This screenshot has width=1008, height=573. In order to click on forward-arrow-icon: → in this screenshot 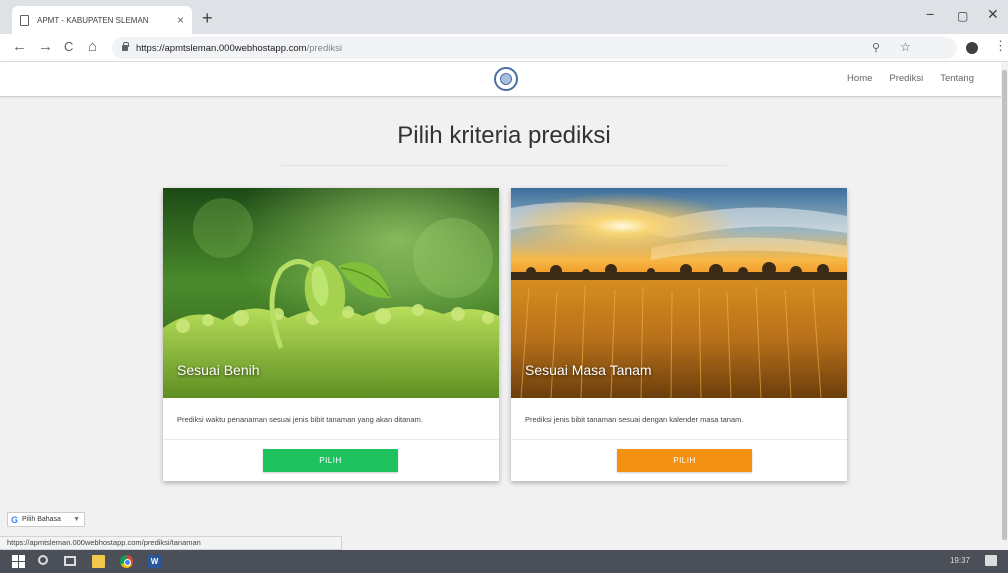, I will do `click(45, 46)`.